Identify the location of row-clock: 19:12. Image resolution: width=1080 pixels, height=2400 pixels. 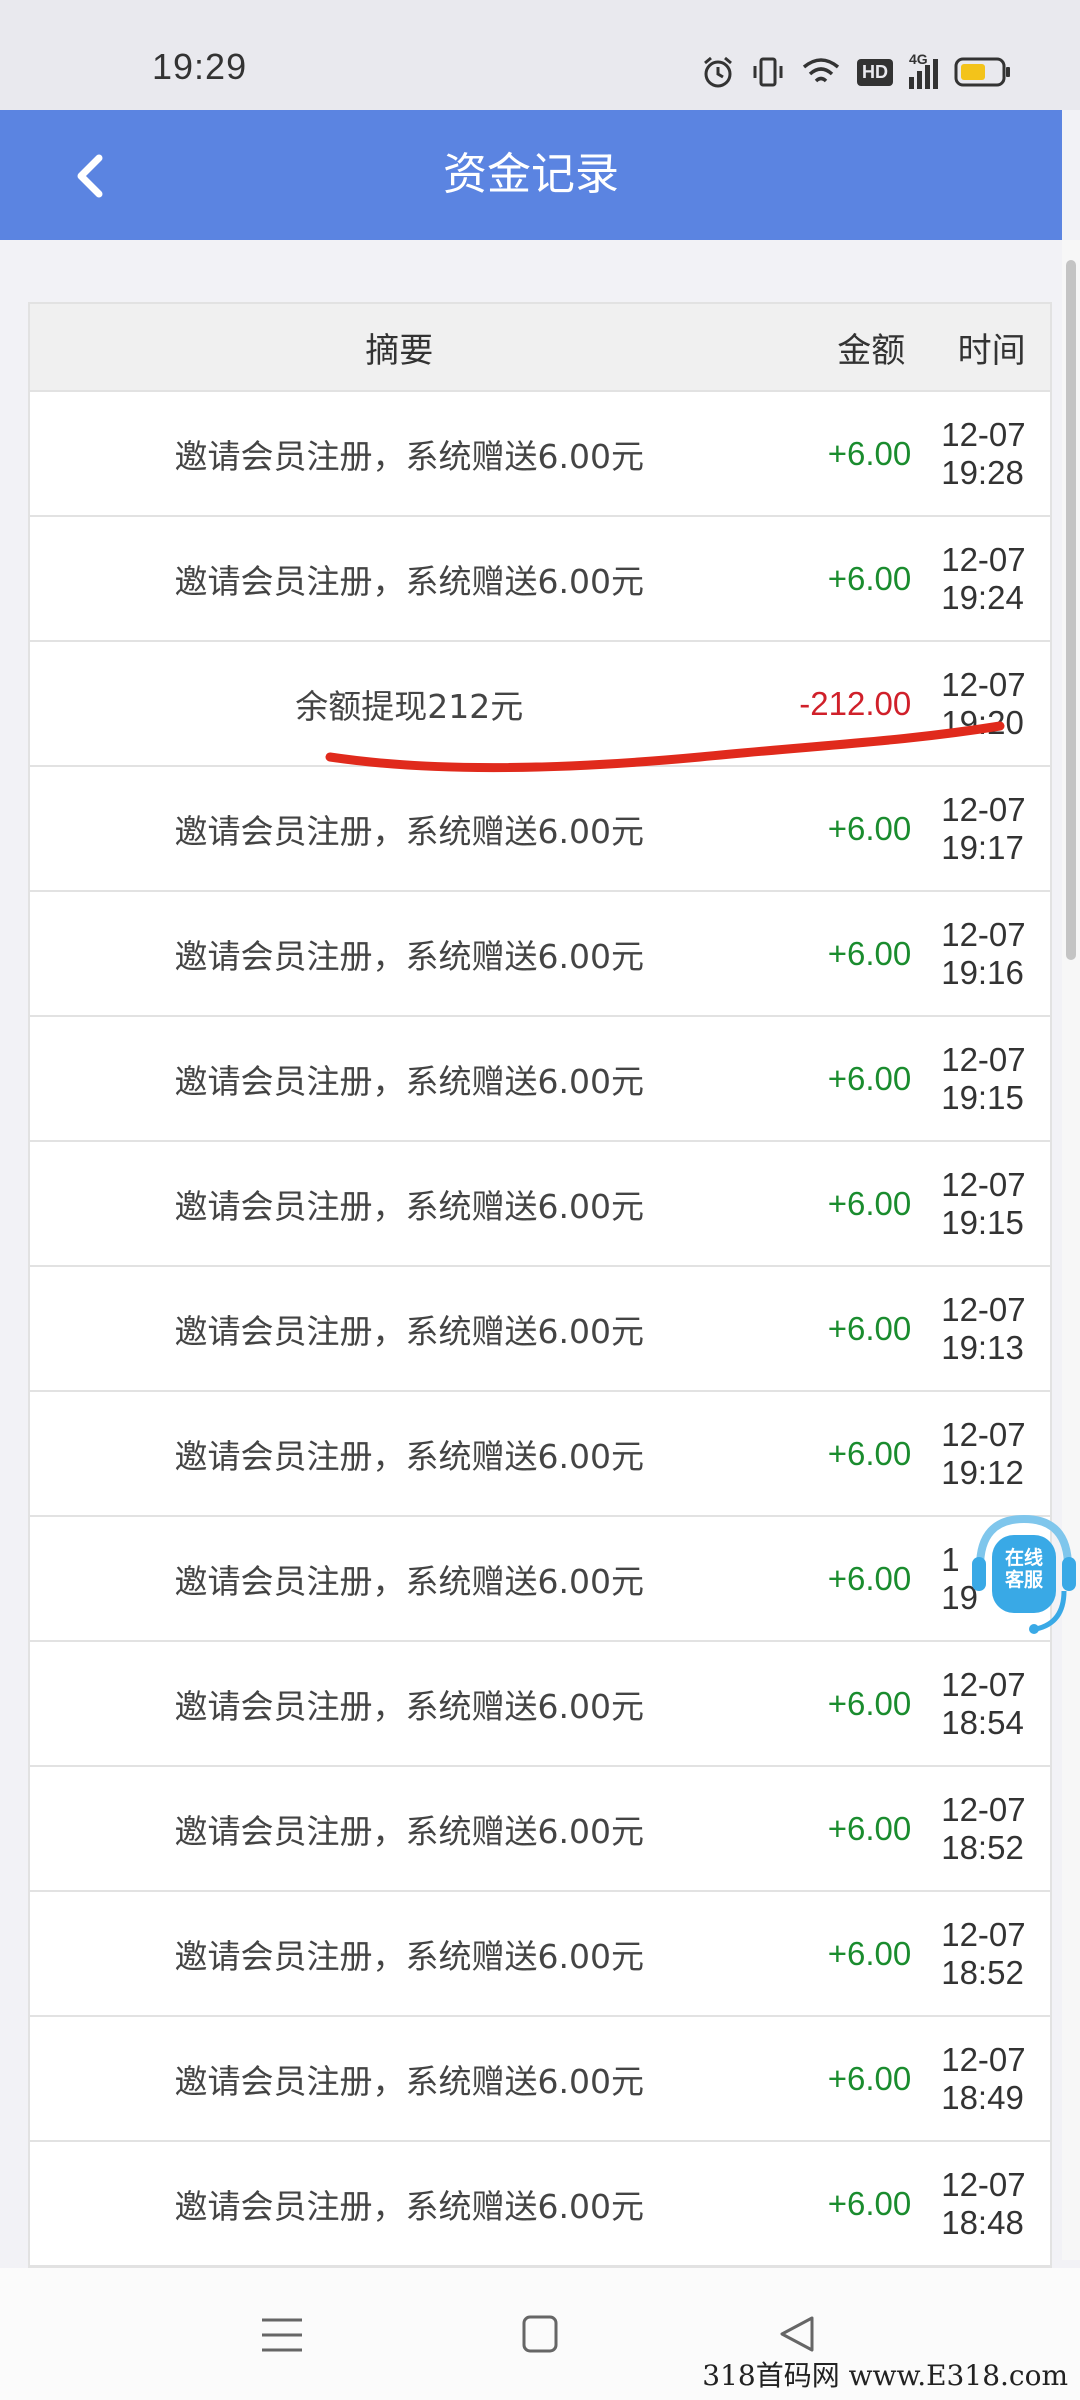
(982, 1472).